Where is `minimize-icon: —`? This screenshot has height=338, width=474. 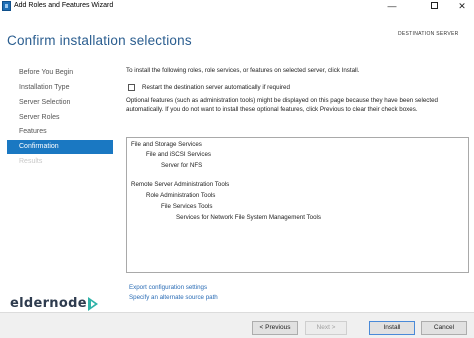
minimize-icon: — is located at coordinates (392, 6).